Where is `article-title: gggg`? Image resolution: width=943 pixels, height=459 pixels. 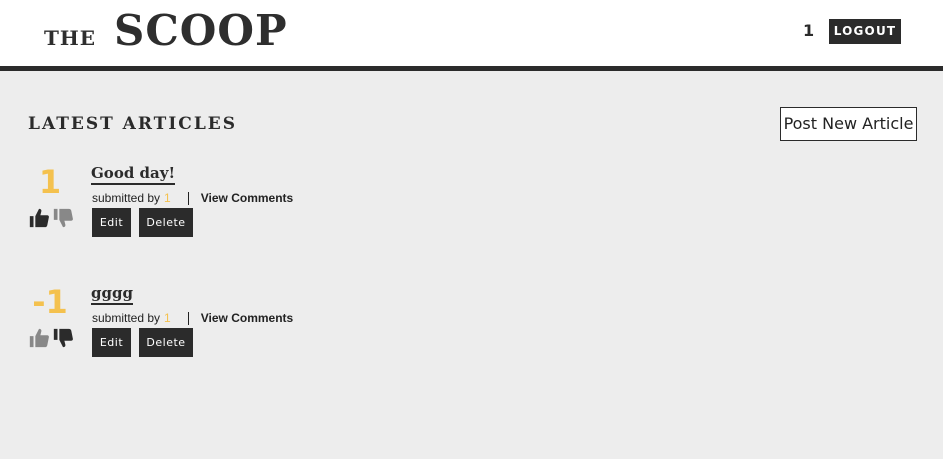 article-title: gggg is located at coordinates (112, 294).